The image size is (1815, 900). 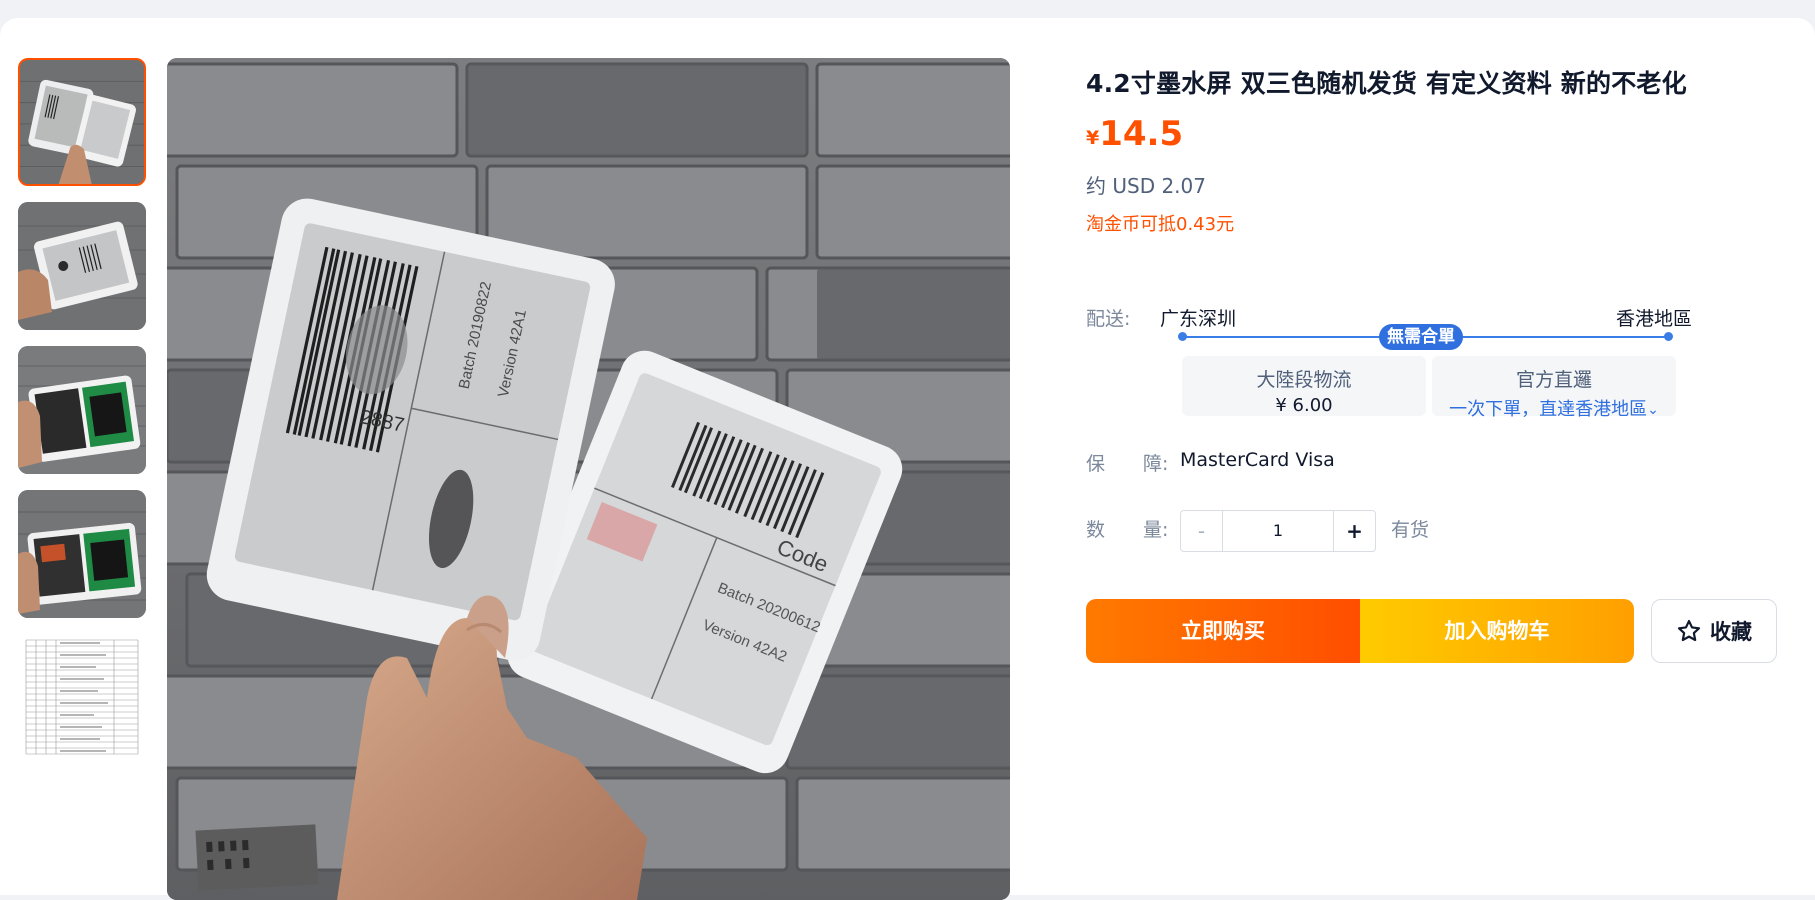 I want to click on direct-shipping-link: 一次下單，直達香港地區⌄, so click(x=1554, y=408).